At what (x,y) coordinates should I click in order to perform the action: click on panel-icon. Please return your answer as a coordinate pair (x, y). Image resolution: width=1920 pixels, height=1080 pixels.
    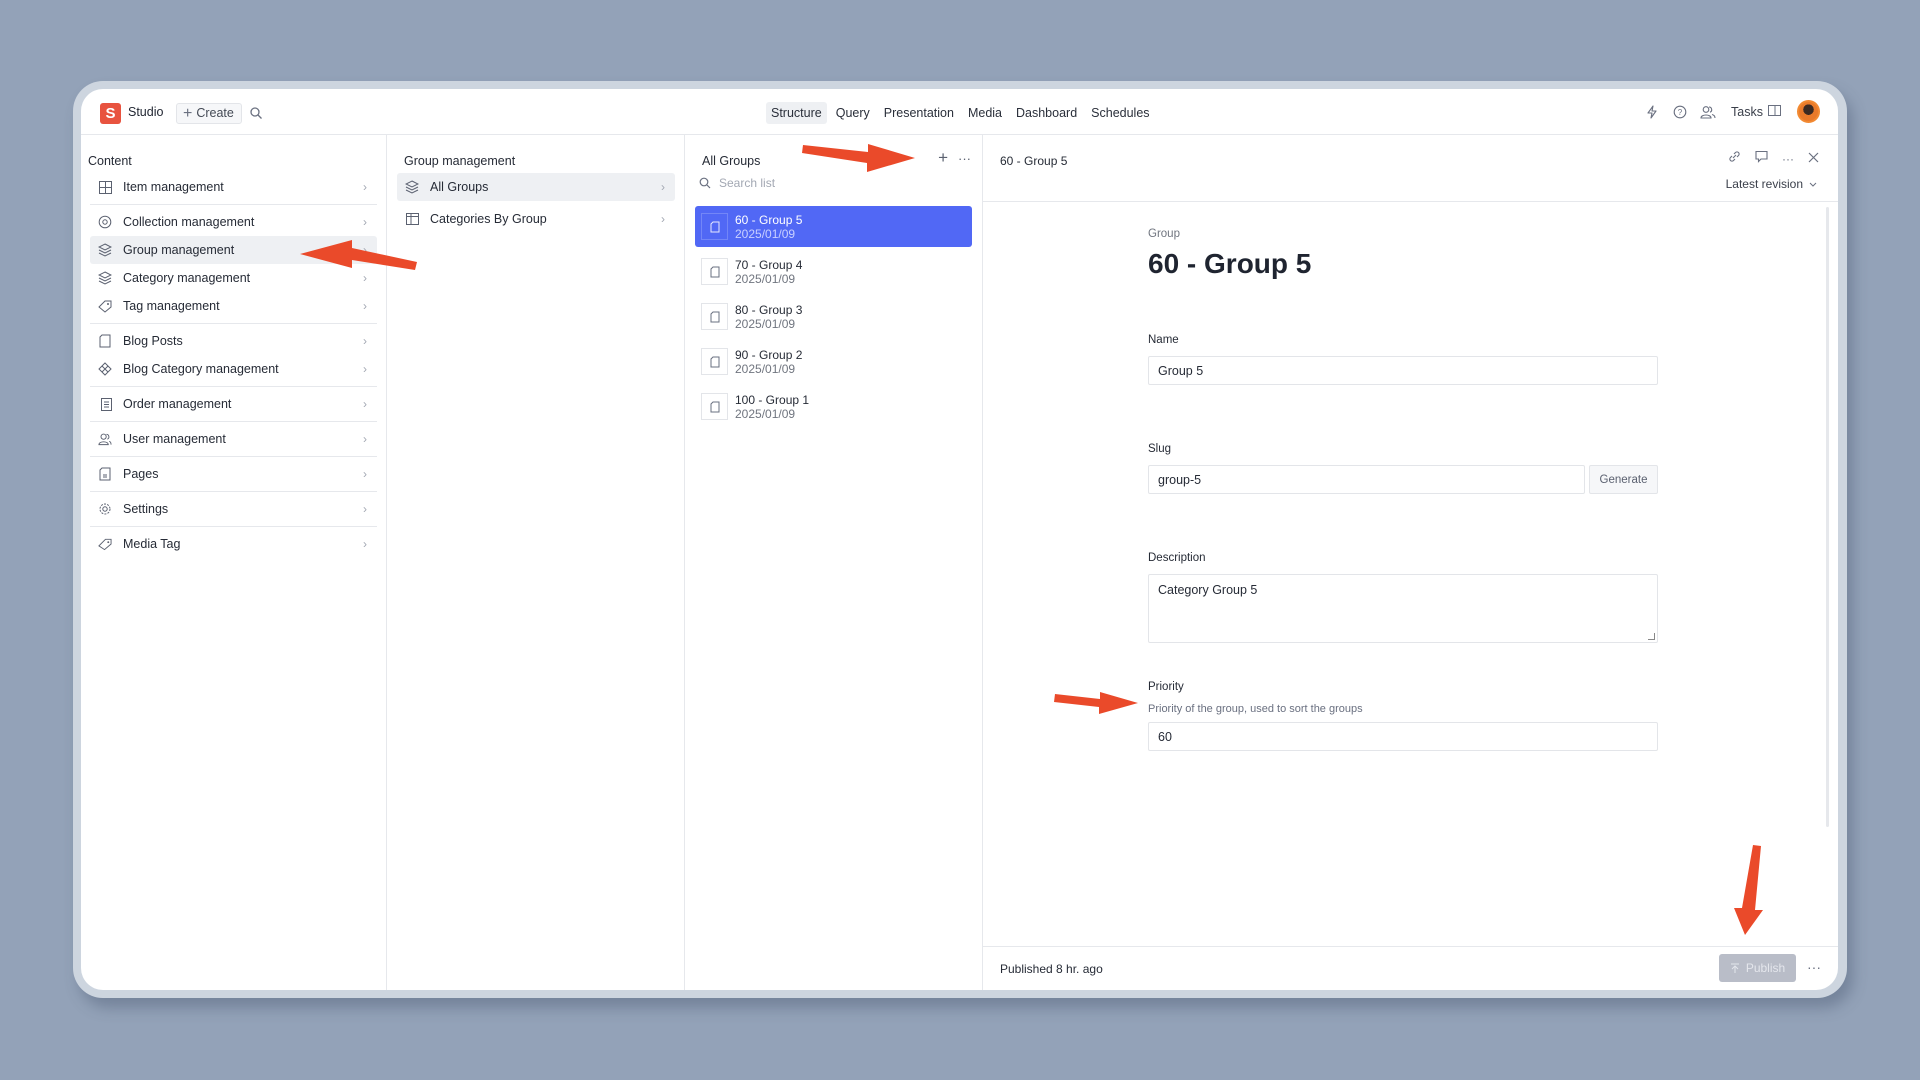
    Looking at the image, I should click on (1774, 111).